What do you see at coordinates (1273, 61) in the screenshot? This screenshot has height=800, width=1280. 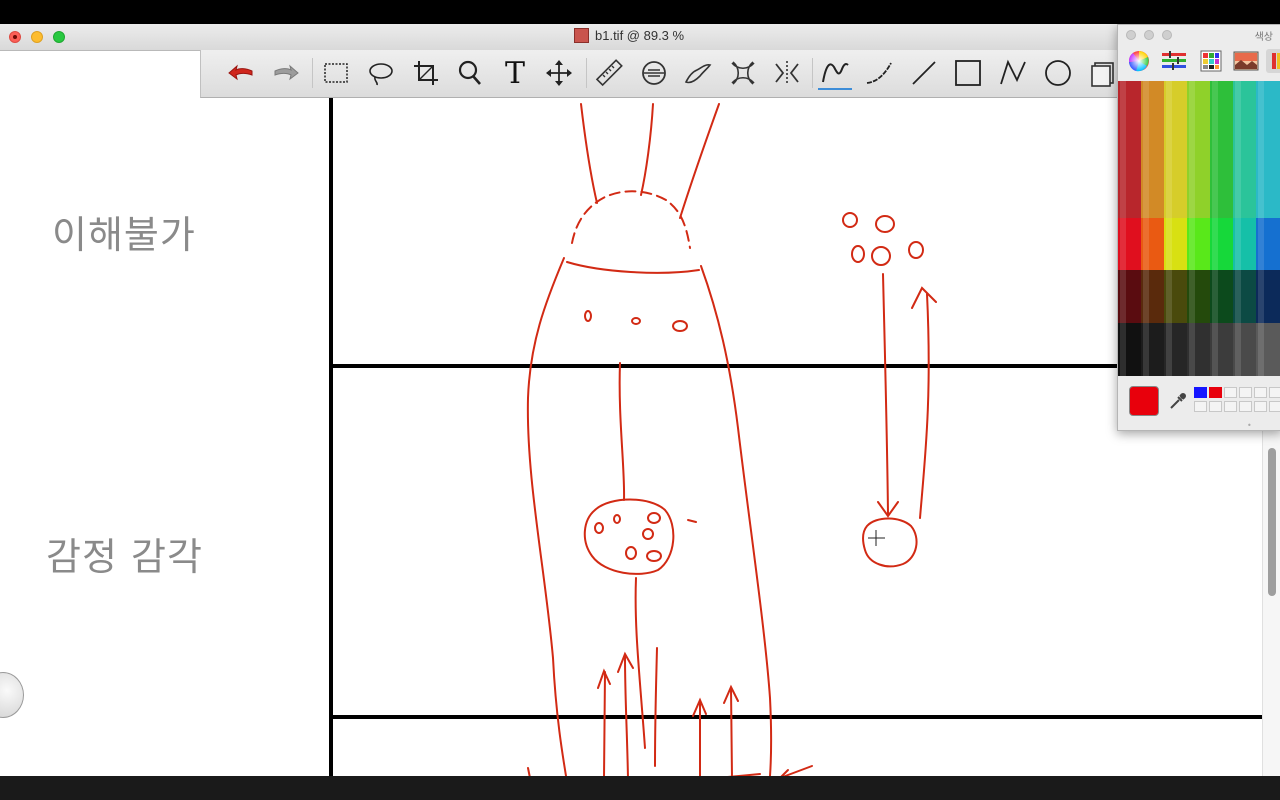 I see `pencils-icon` at bounding box center [1273, 61].